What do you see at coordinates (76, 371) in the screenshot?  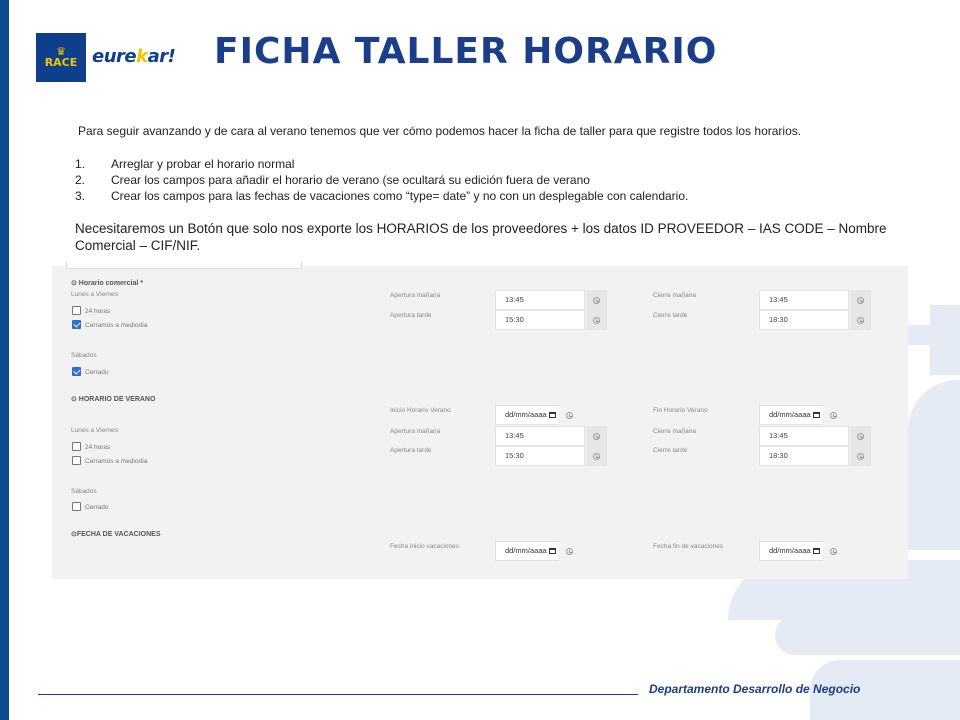 I see `checkbox-sabado-cerrado` at bounding box center [76, 371].